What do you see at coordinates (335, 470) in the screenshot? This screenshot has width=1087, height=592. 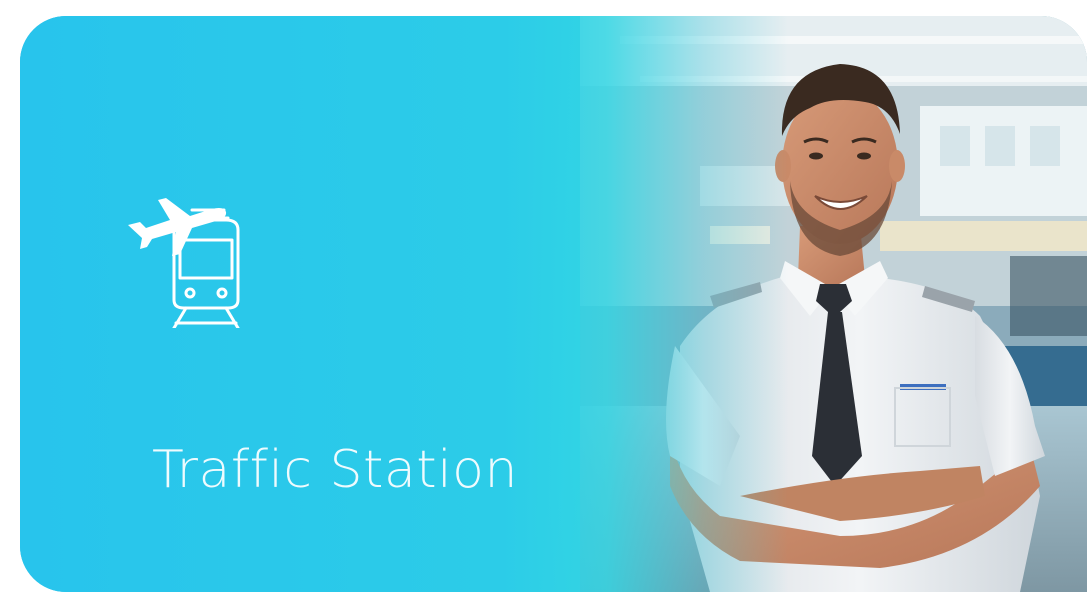 I see `banner-title: Traffic Station` at bounding box center [335, 470].